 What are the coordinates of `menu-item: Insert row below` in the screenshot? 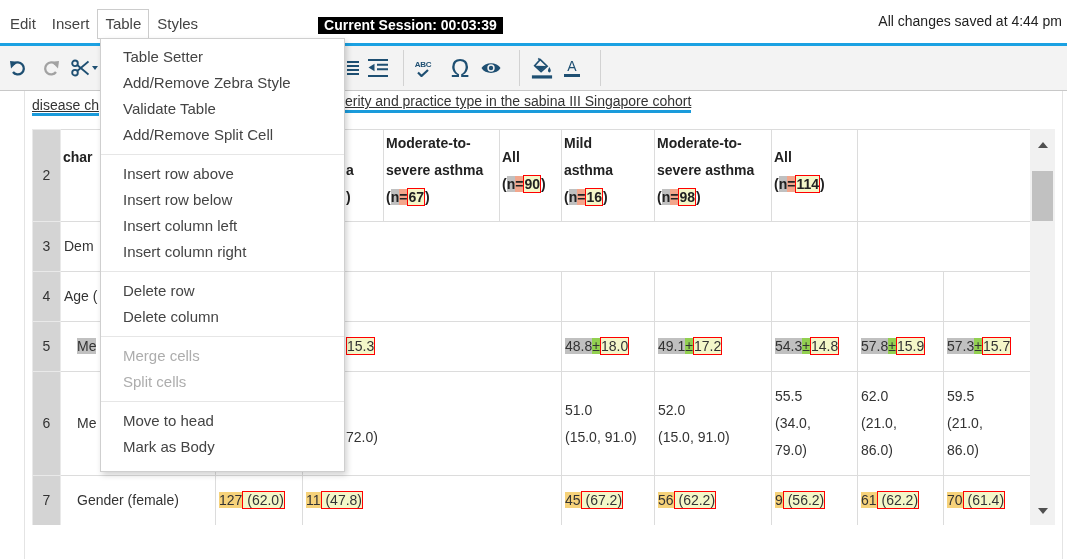 It's located at (222, 200).